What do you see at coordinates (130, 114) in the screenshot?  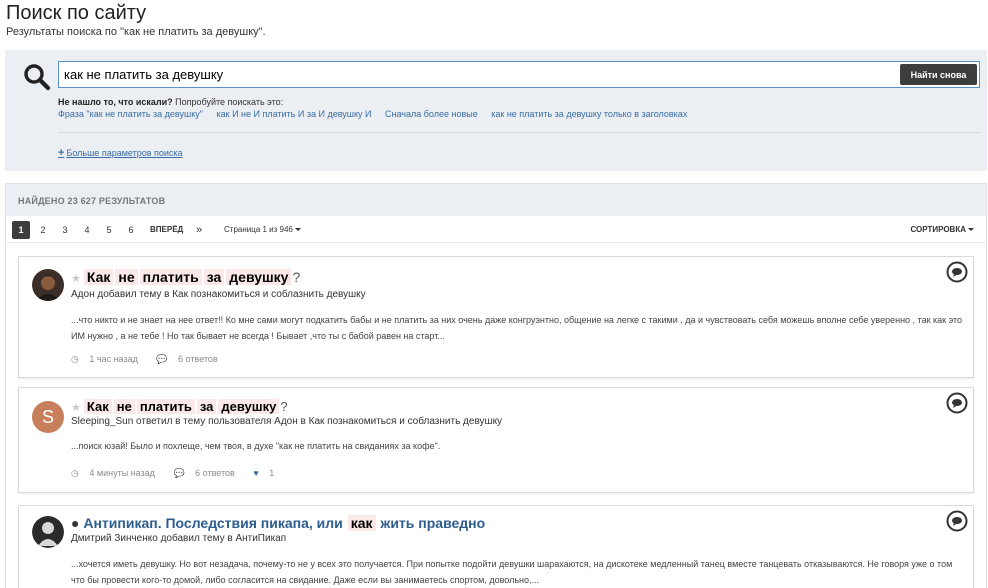 I see `suggestion-phrase-link: Фраза "как не платить за девушку"` at bounding box center [130, 114].